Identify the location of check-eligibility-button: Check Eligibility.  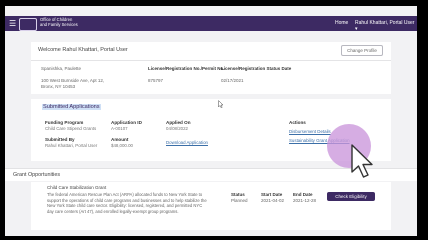
(351, 196).